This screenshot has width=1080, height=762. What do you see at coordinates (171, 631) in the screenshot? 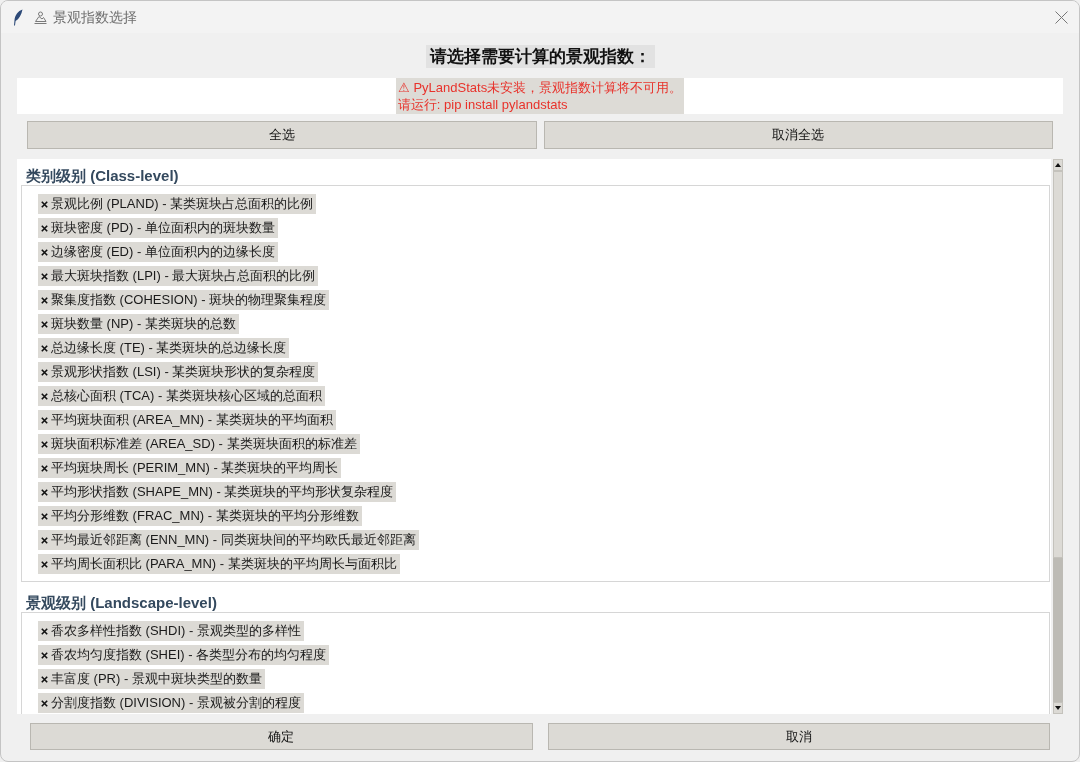
I see `checkbox-option: 香农多样性指数 (SHDI) - 景观类型的多样性` at bounding box center [171, 631].